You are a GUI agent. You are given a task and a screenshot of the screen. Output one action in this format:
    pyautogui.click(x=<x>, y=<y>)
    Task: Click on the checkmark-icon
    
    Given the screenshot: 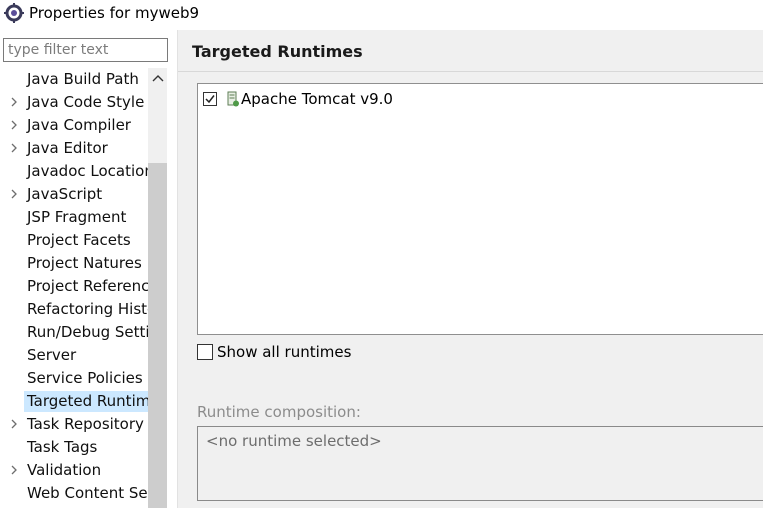 What is the action you would take?
    pyautogui.click(x=210, y=99)
    